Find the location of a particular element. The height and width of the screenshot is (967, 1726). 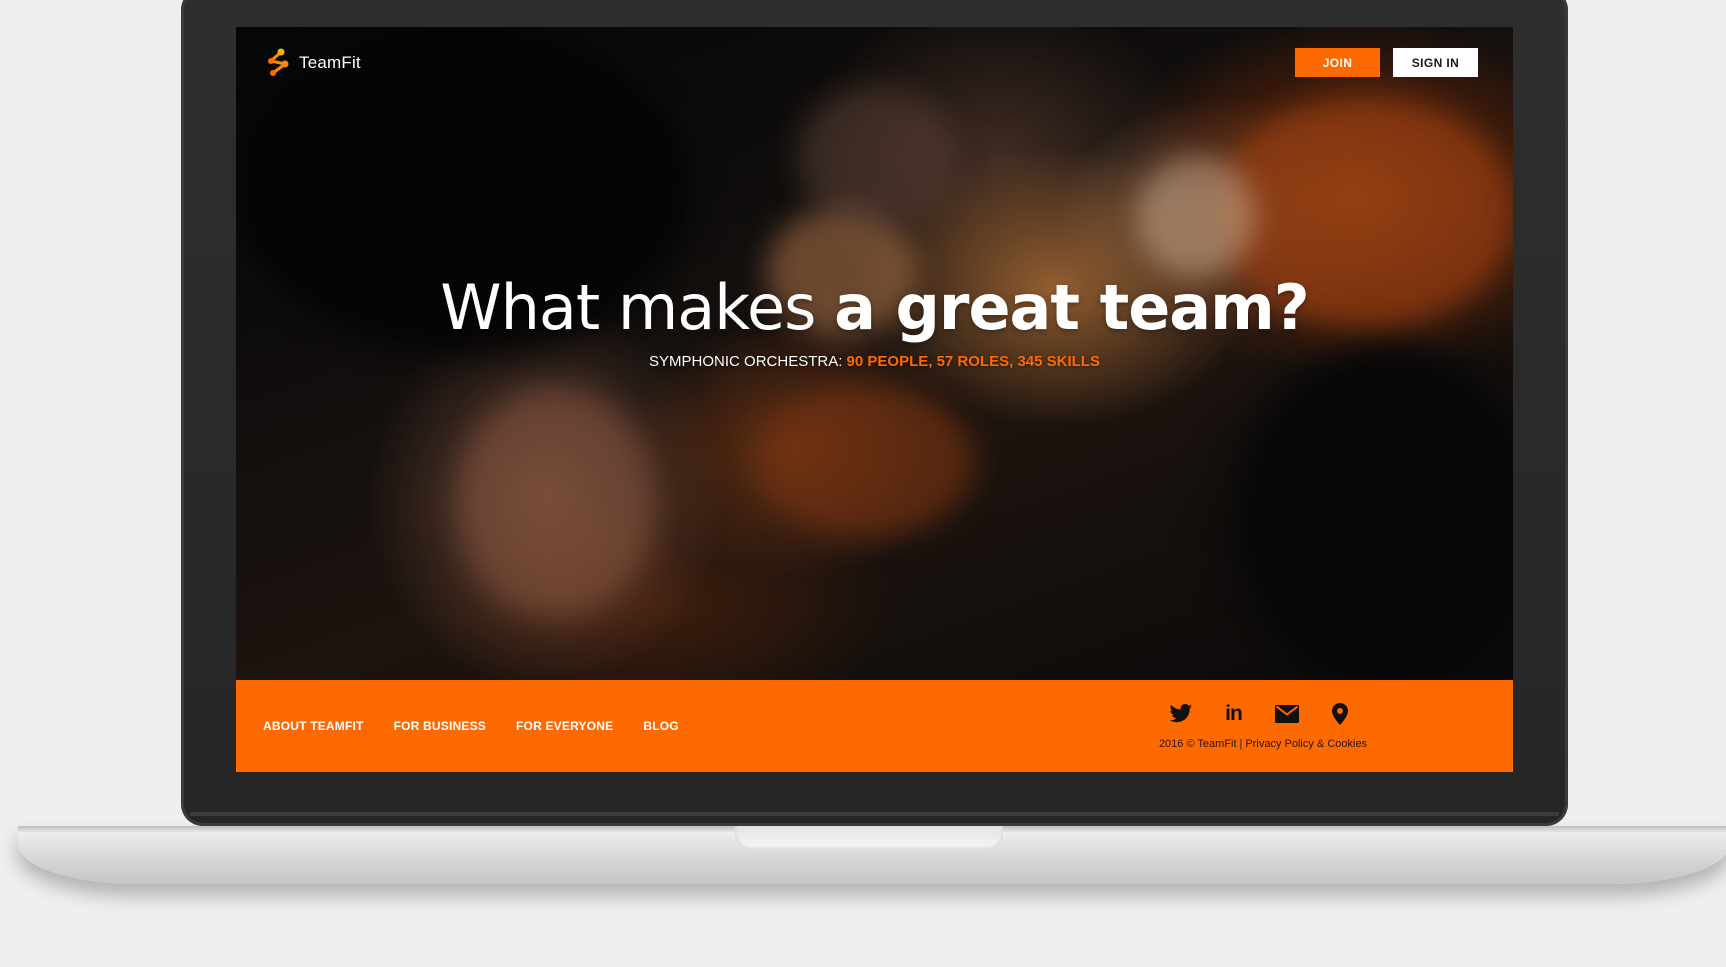

join-button: JOIN is located at coordinates (1337, 62).